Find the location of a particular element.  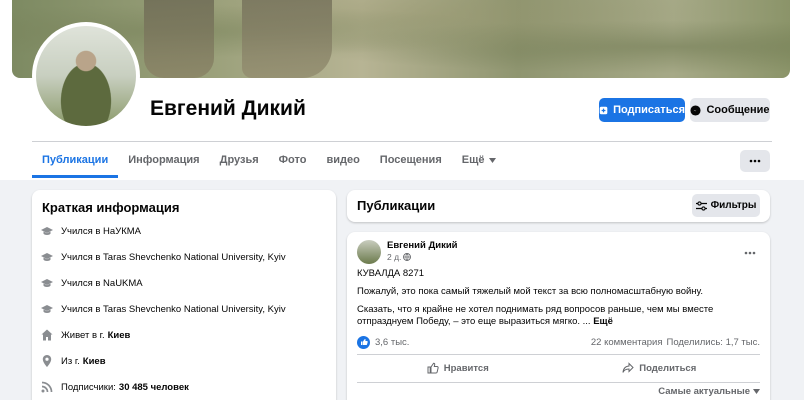

tab-label: Фото is located at coordinates (292, 160).